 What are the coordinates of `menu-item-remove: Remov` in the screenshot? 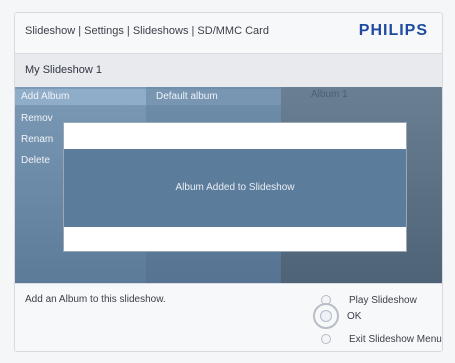 It's located at (37, 118).